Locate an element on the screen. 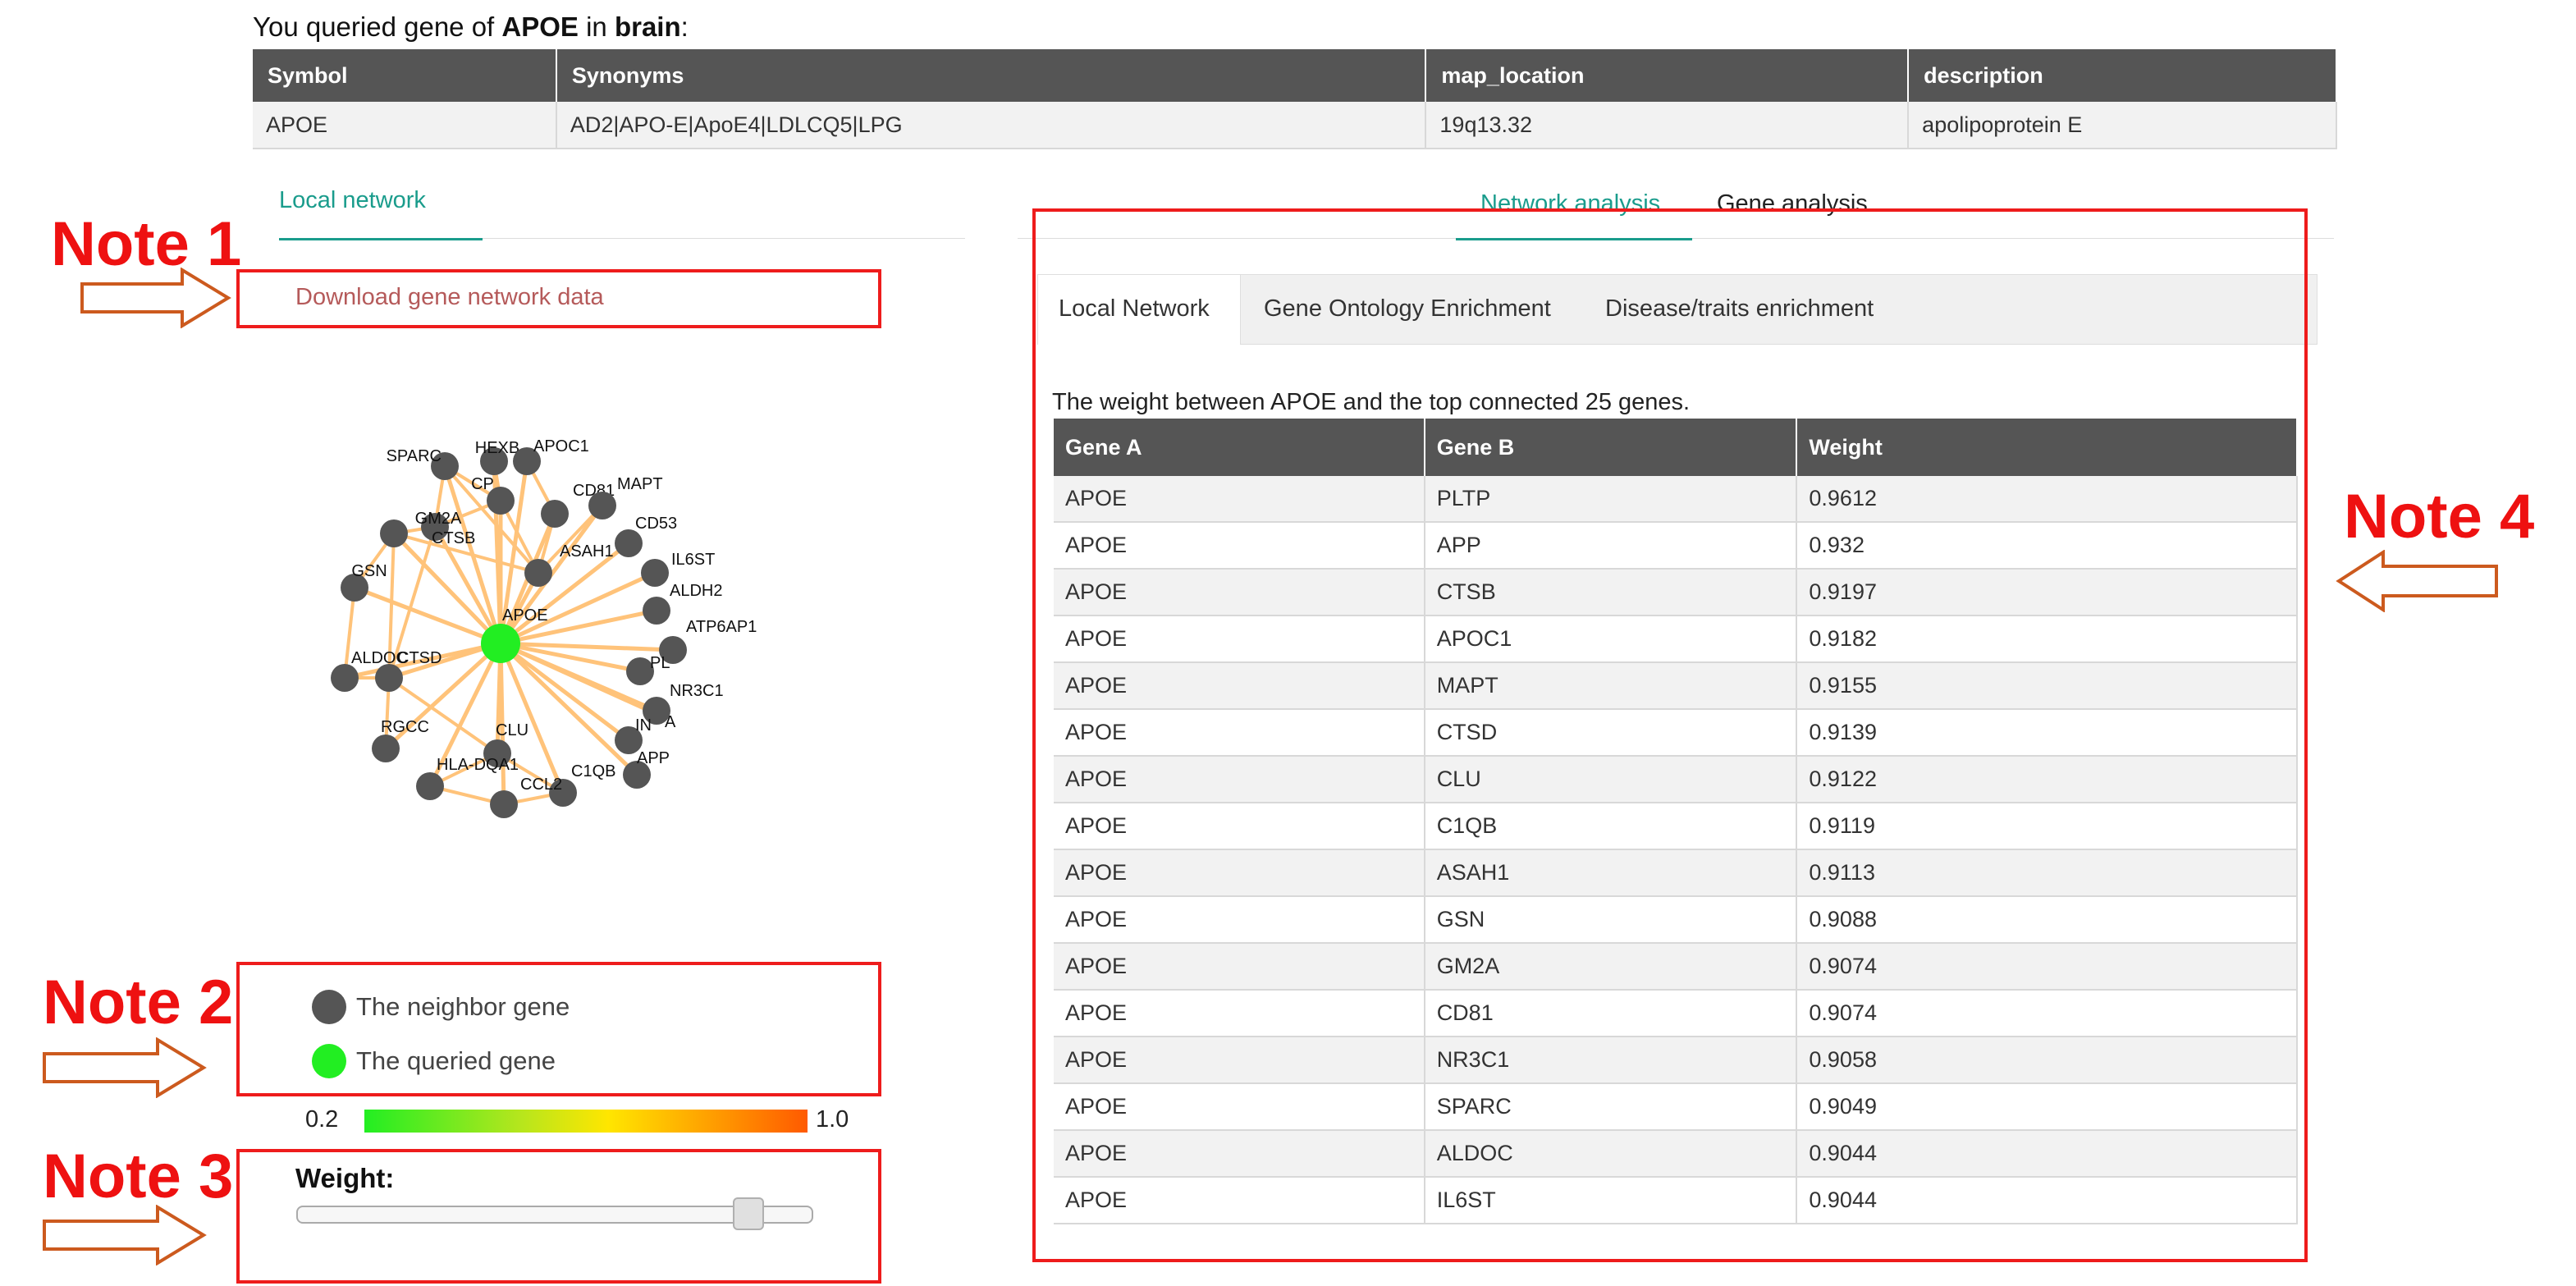  note-4-arrow-icon is located at coordinates (2417, 581).